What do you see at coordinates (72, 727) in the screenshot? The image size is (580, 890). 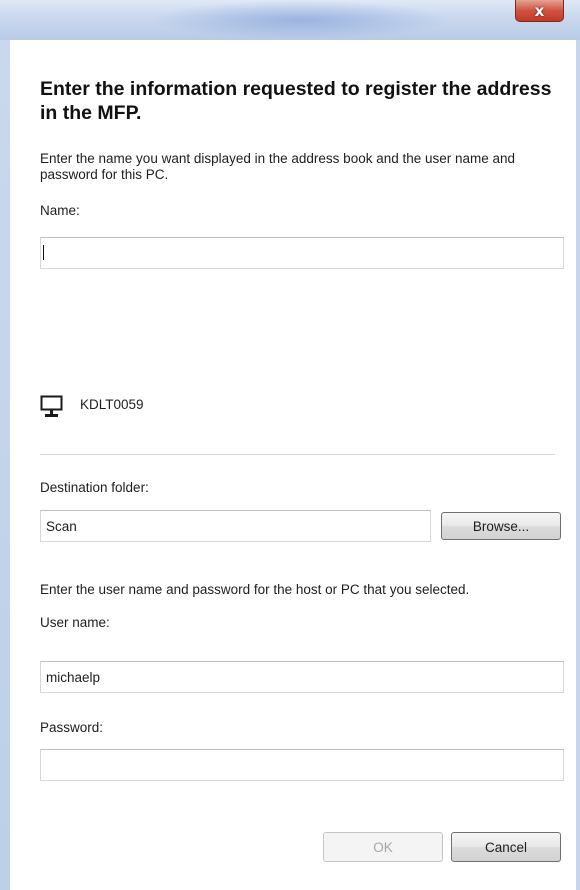 I see `password-label: Password:` at bounding box center [72, 727].